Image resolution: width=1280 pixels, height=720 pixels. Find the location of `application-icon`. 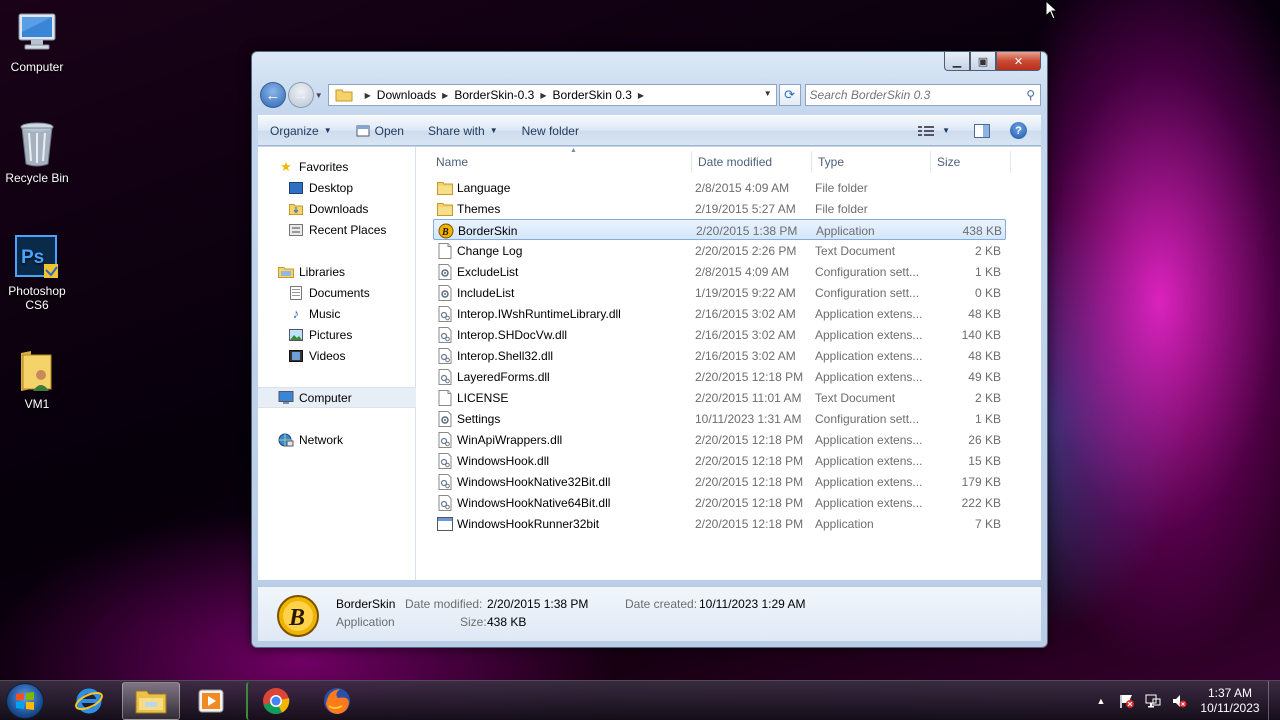

application-icon is located at coordinates (445, 524).